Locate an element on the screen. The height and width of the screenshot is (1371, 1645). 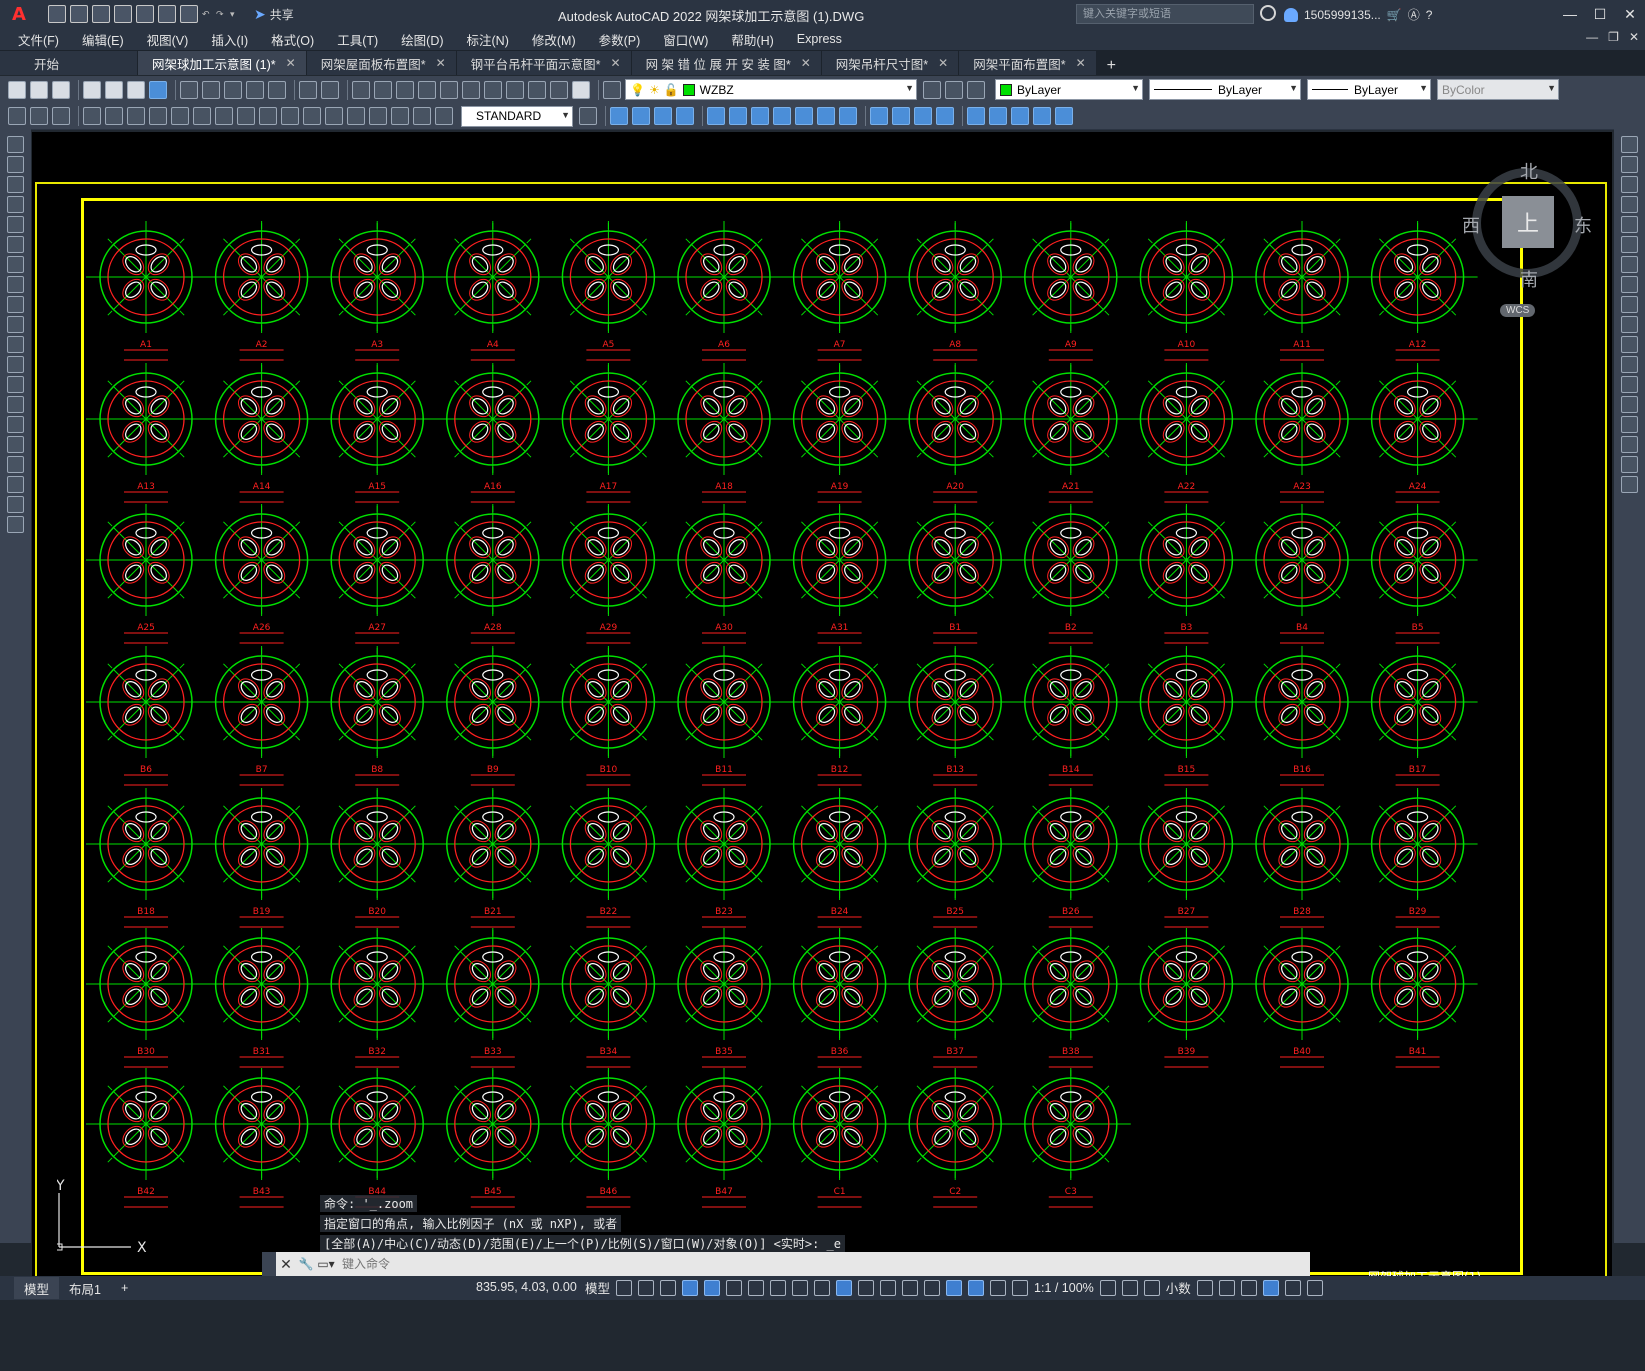
selection-cycling-icon is located at coordinates (866, 1287).